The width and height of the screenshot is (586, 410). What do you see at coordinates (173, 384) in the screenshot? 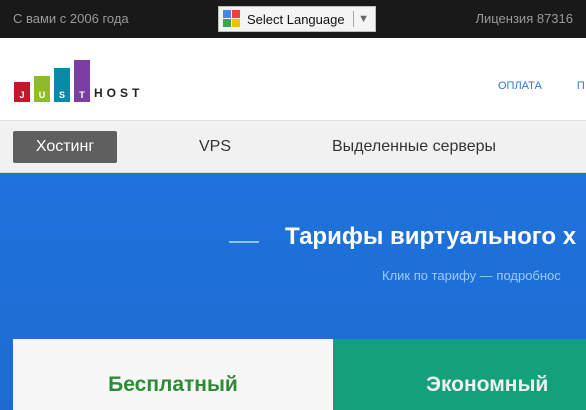
I see `plan-name: Бесплатный` at bounding box center [173, 384].